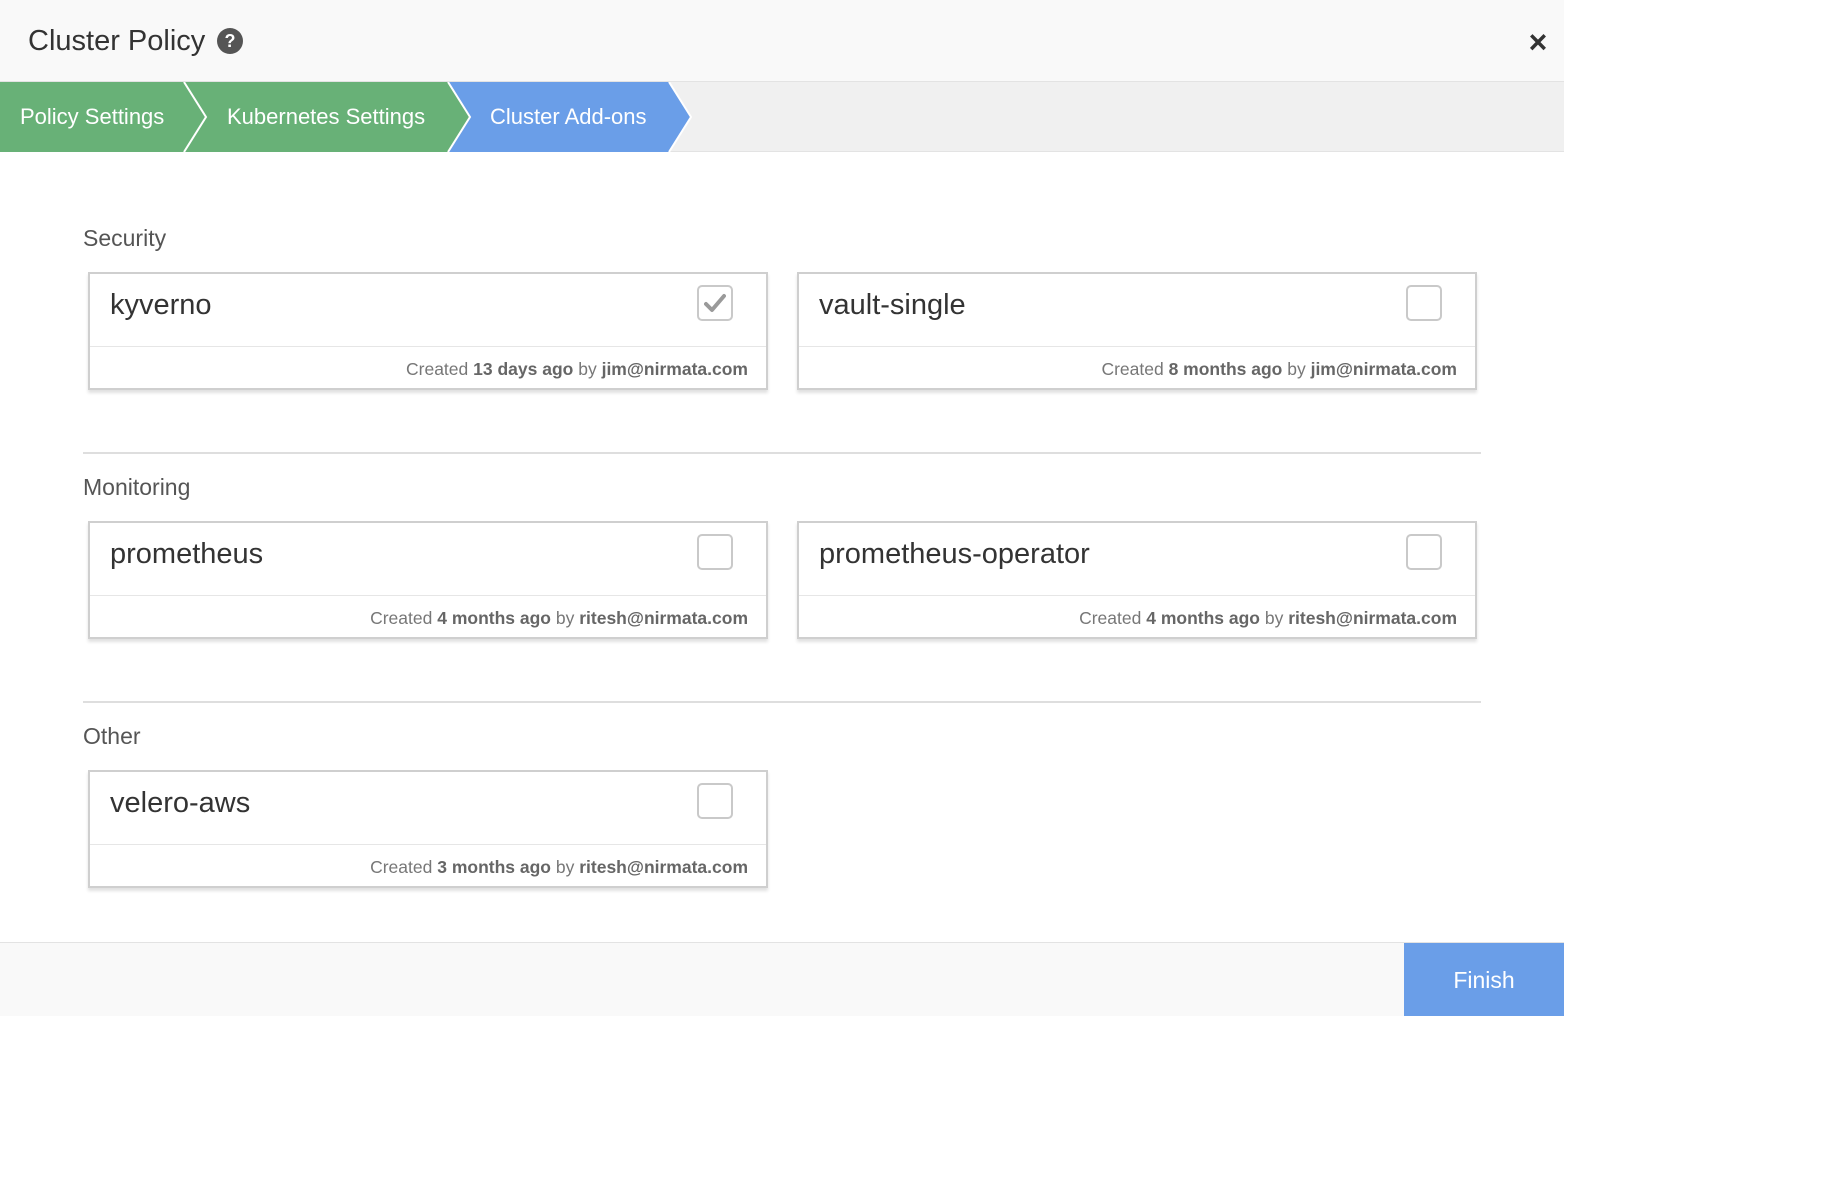 The height and width of the screenshot is (1183, 1828). I want to click on addon-name: vault-single, so click(892, 305).